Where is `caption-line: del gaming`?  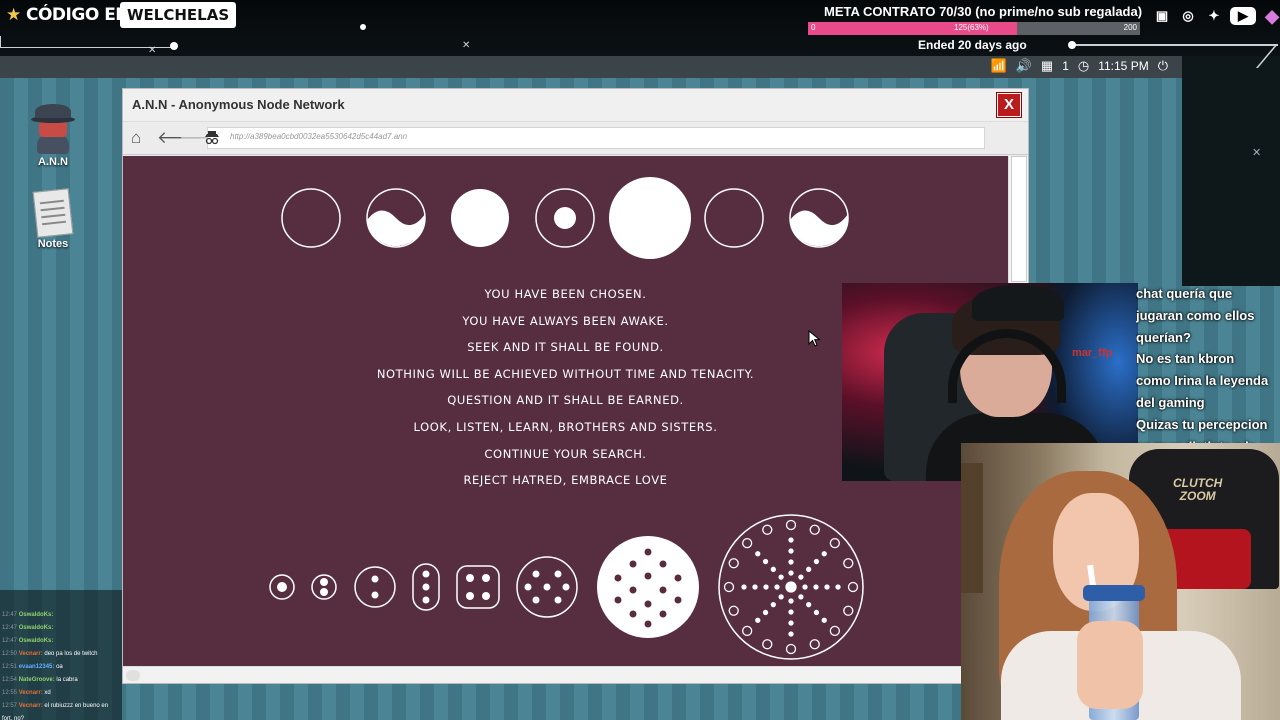
caption-line: del gaming is located at coordinates (1170, 402).